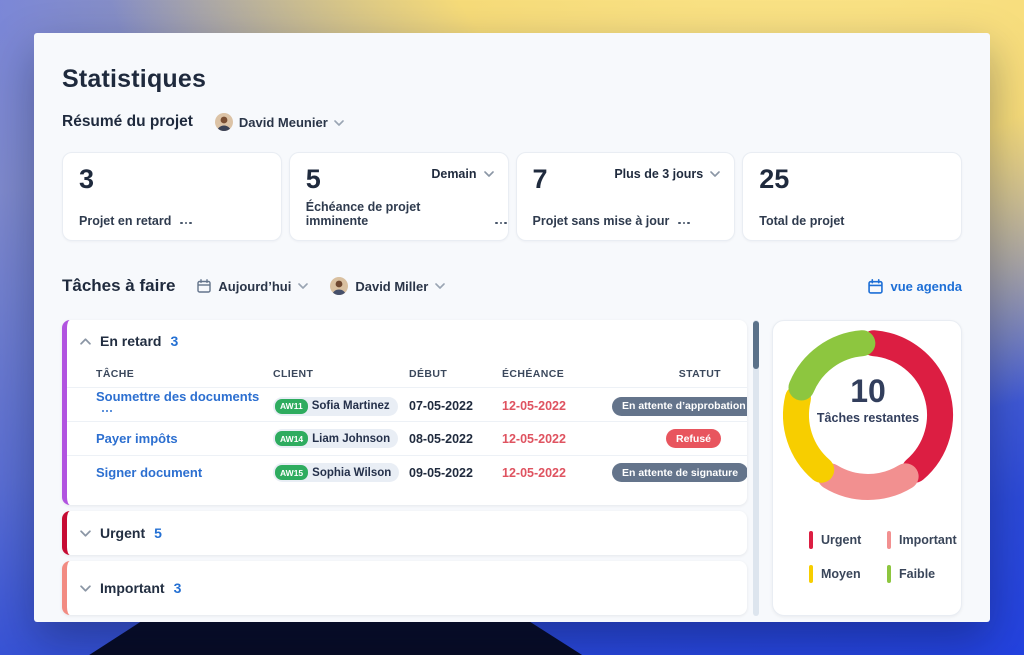 Image resolution: width=1024 pixels, height=655 pixels. I want to click on col-header-statut: STATUT, so click(699, 374).